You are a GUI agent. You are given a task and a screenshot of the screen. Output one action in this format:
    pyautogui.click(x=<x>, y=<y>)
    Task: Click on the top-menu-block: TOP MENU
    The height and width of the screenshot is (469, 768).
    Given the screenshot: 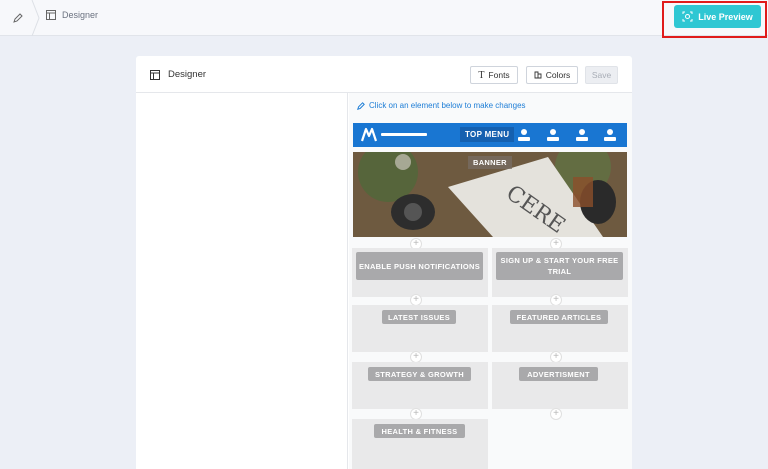 What is the action you would take?
    pyautogui.click(x=490, y=135)
    